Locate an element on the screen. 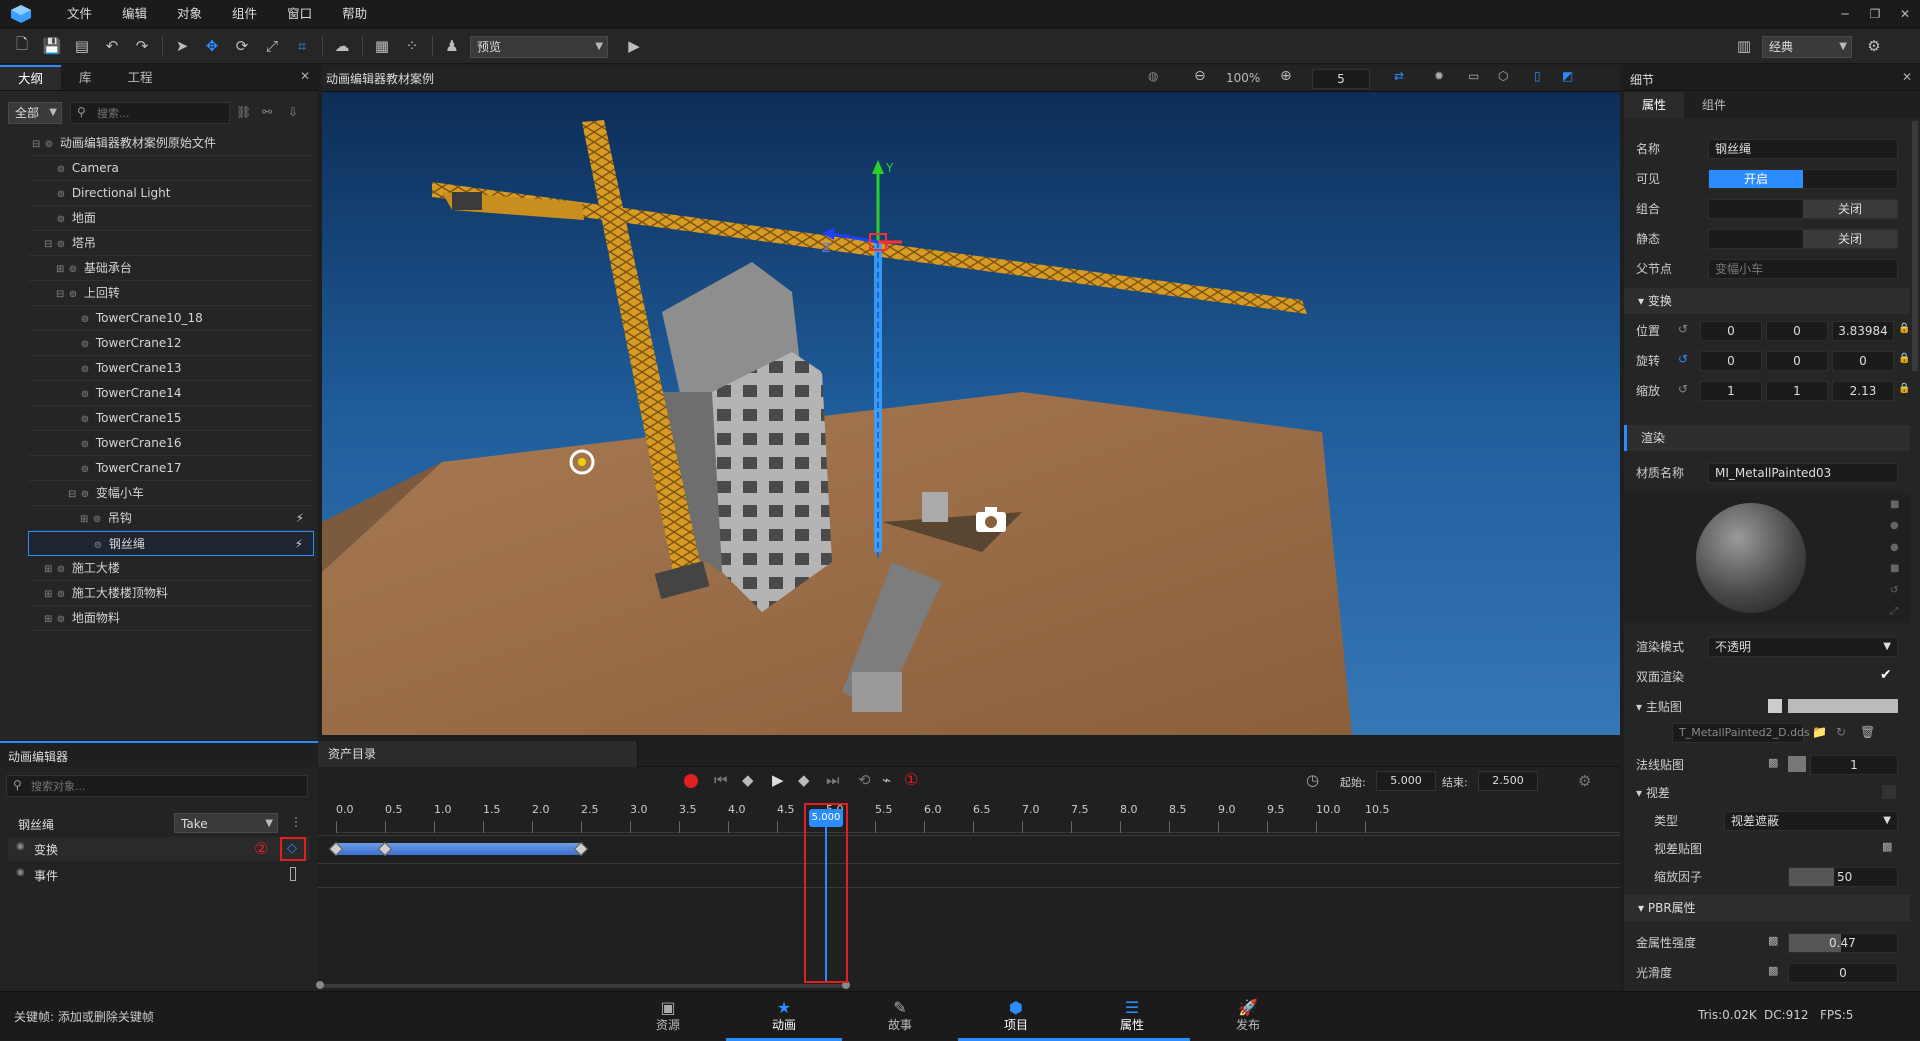  shield-icon: ◍ is located at coordinates (1153, 76).